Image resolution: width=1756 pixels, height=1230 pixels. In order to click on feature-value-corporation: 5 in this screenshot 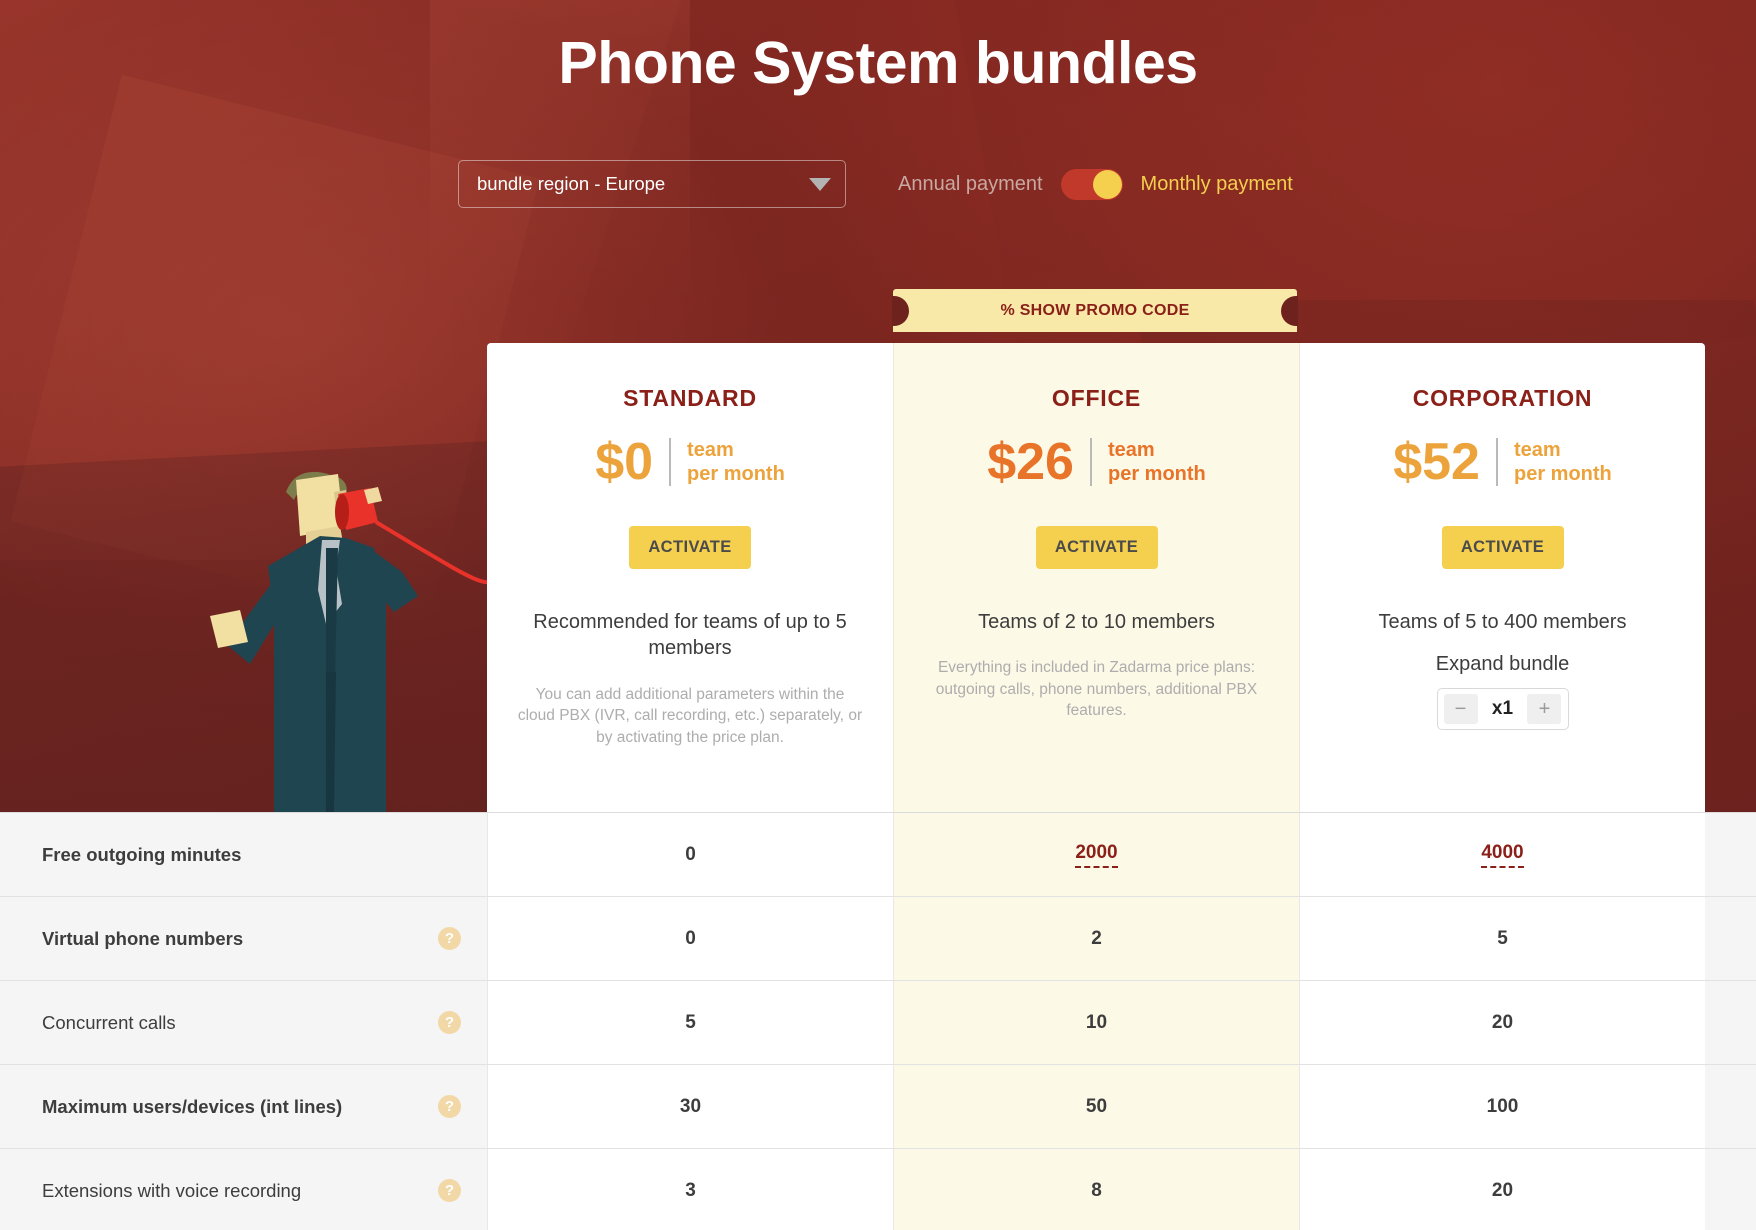, I will do `click(1502, 938)`.